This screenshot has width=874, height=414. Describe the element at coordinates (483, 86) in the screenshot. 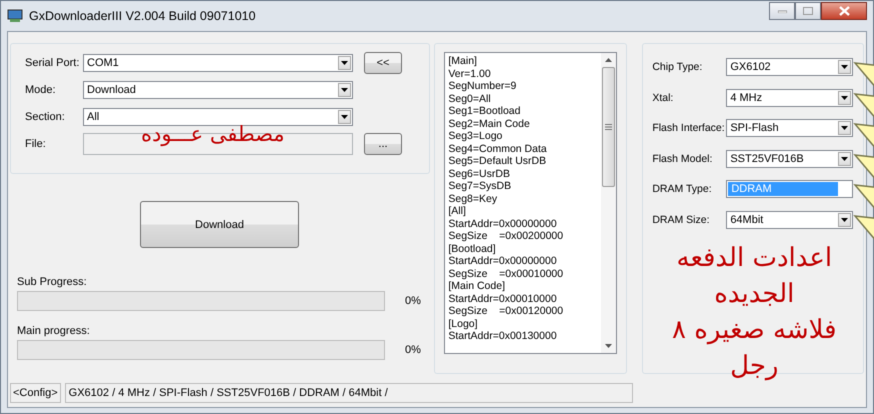

I see `list-line: SegNumber=9` at that location.